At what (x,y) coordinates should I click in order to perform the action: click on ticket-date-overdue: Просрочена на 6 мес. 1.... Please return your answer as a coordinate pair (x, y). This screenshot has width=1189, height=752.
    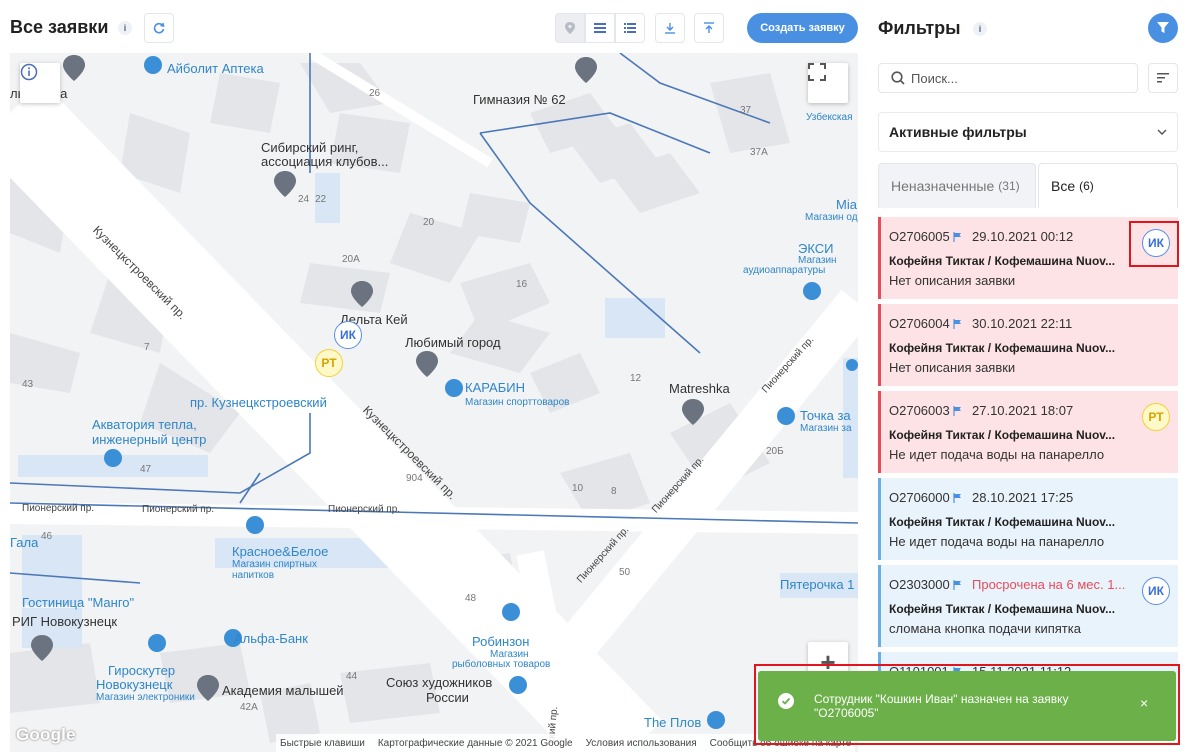
    Looking at the image, I should click on (1049, 584).